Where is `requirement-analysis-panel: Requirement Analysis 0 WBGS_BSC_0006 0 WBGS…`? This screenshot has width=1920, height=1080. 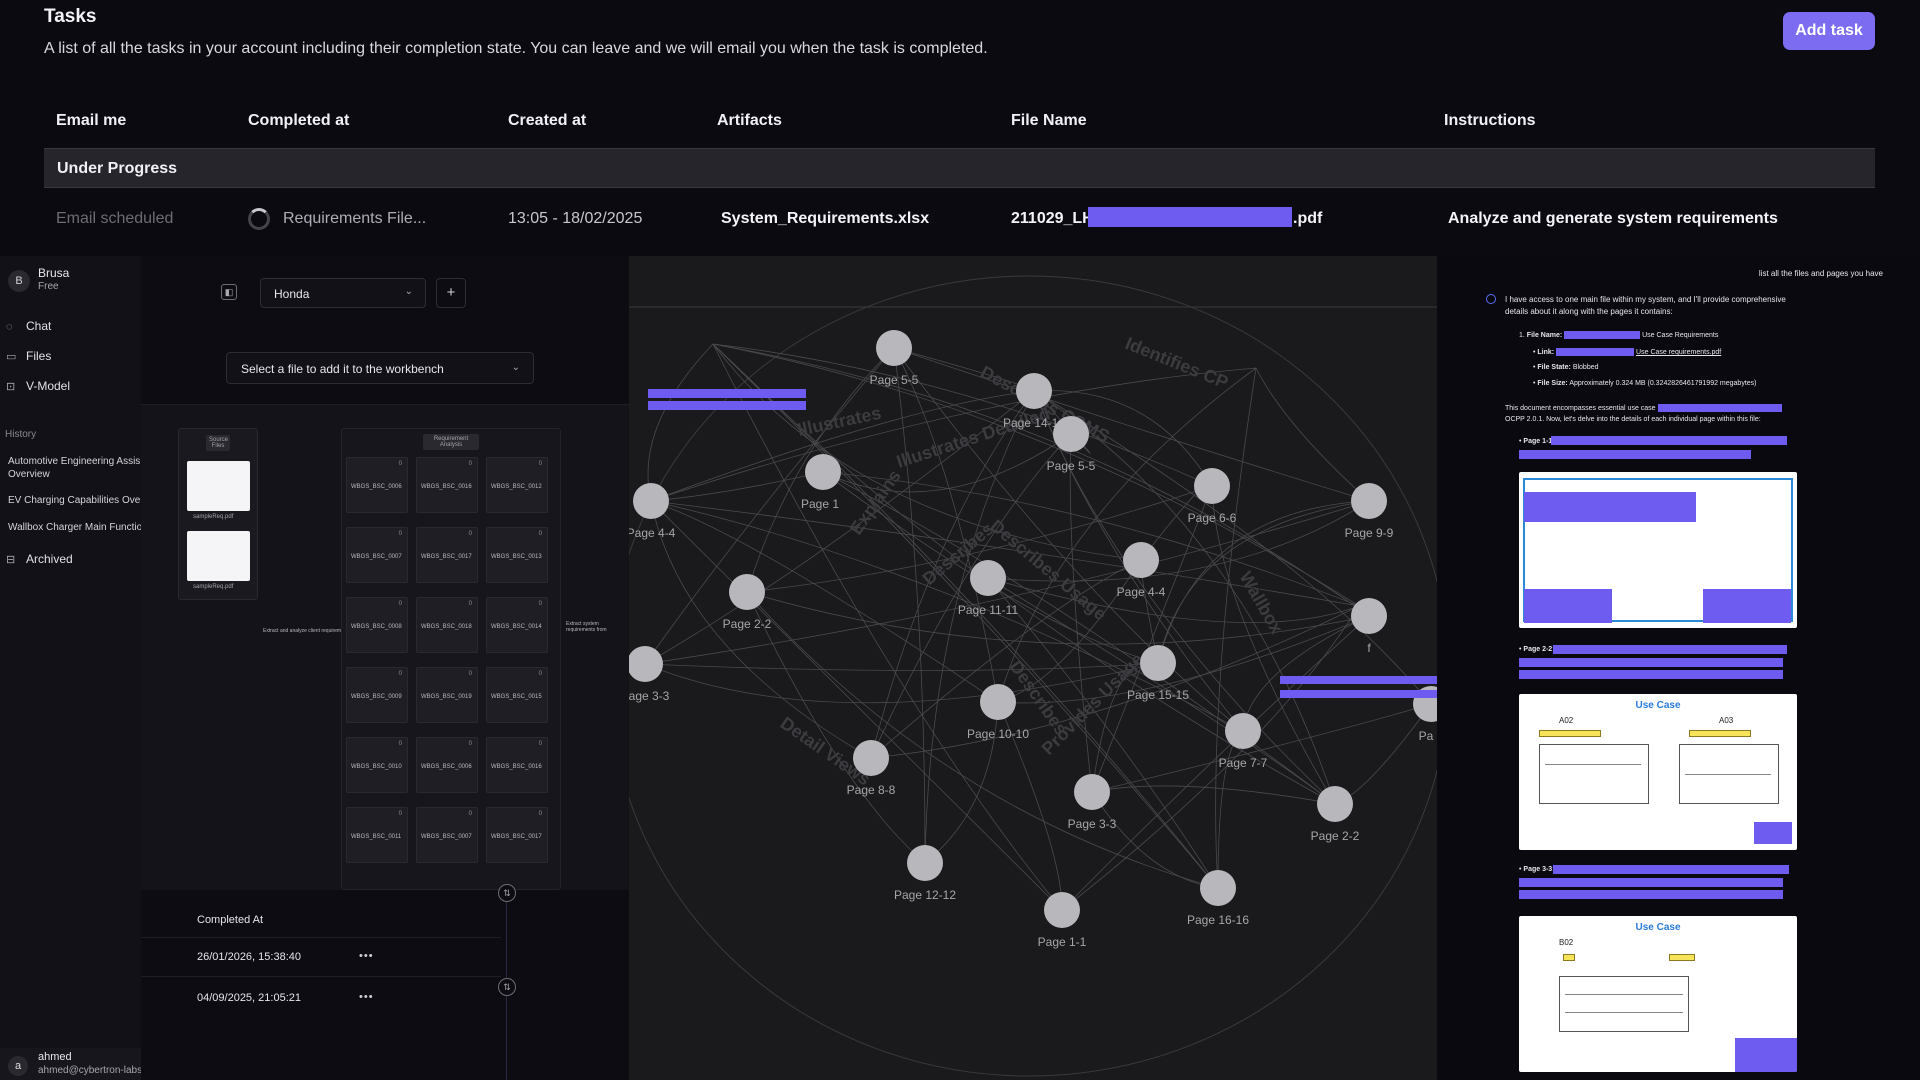 requirement-analysis-panel: Requirement Analysis 0 WBGS_BSC_0006 0 WBGS… is located at coordinates (451, 659).